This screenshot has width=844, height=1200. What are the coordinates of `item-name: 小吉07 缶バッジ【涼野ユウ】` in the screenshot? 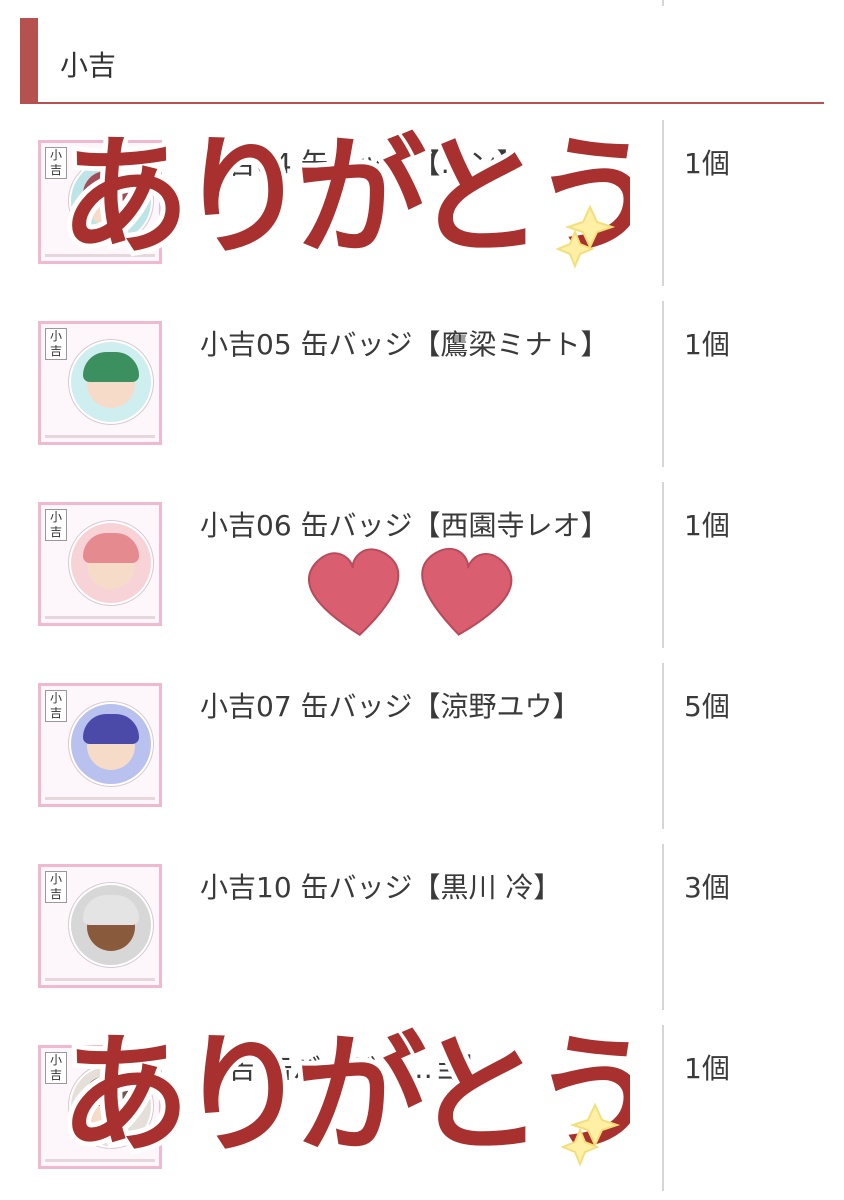 It's located at (410, 706).